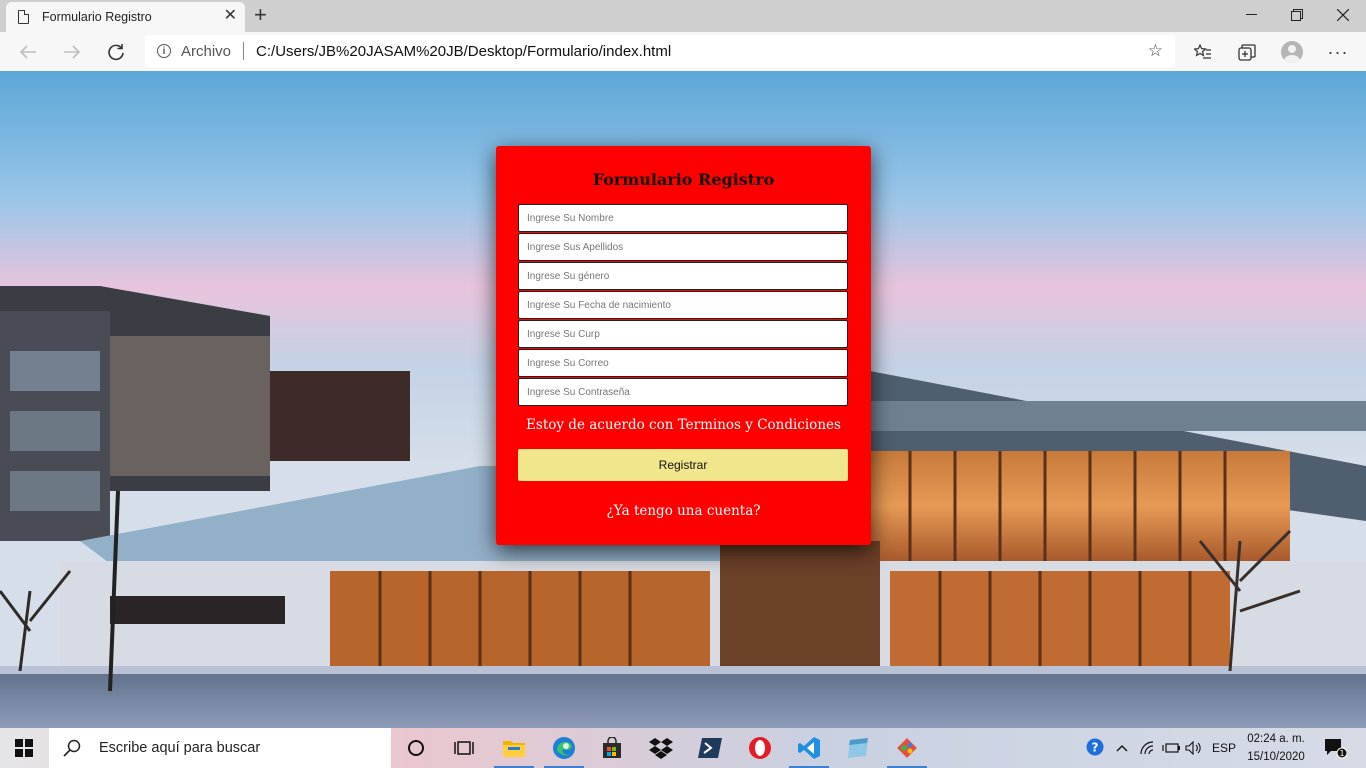 This screenshot has width=1366, height=768. What do you see at coordinates (683, 16) in the screenshot?
I see `browser-tab-strip: Formulario Registro ✕ +` at bounding box center [683, 16].